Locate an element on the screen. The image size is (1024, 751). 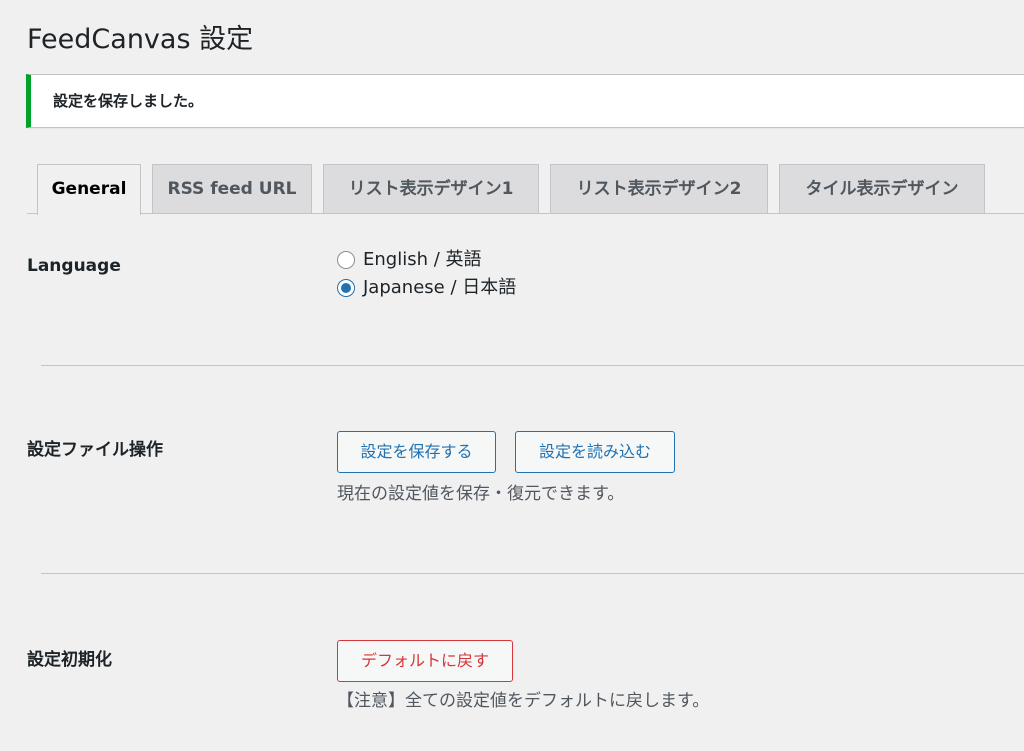
tab-list-design-2: リスト表示デザイン2 is located at coordinates (659, 188).